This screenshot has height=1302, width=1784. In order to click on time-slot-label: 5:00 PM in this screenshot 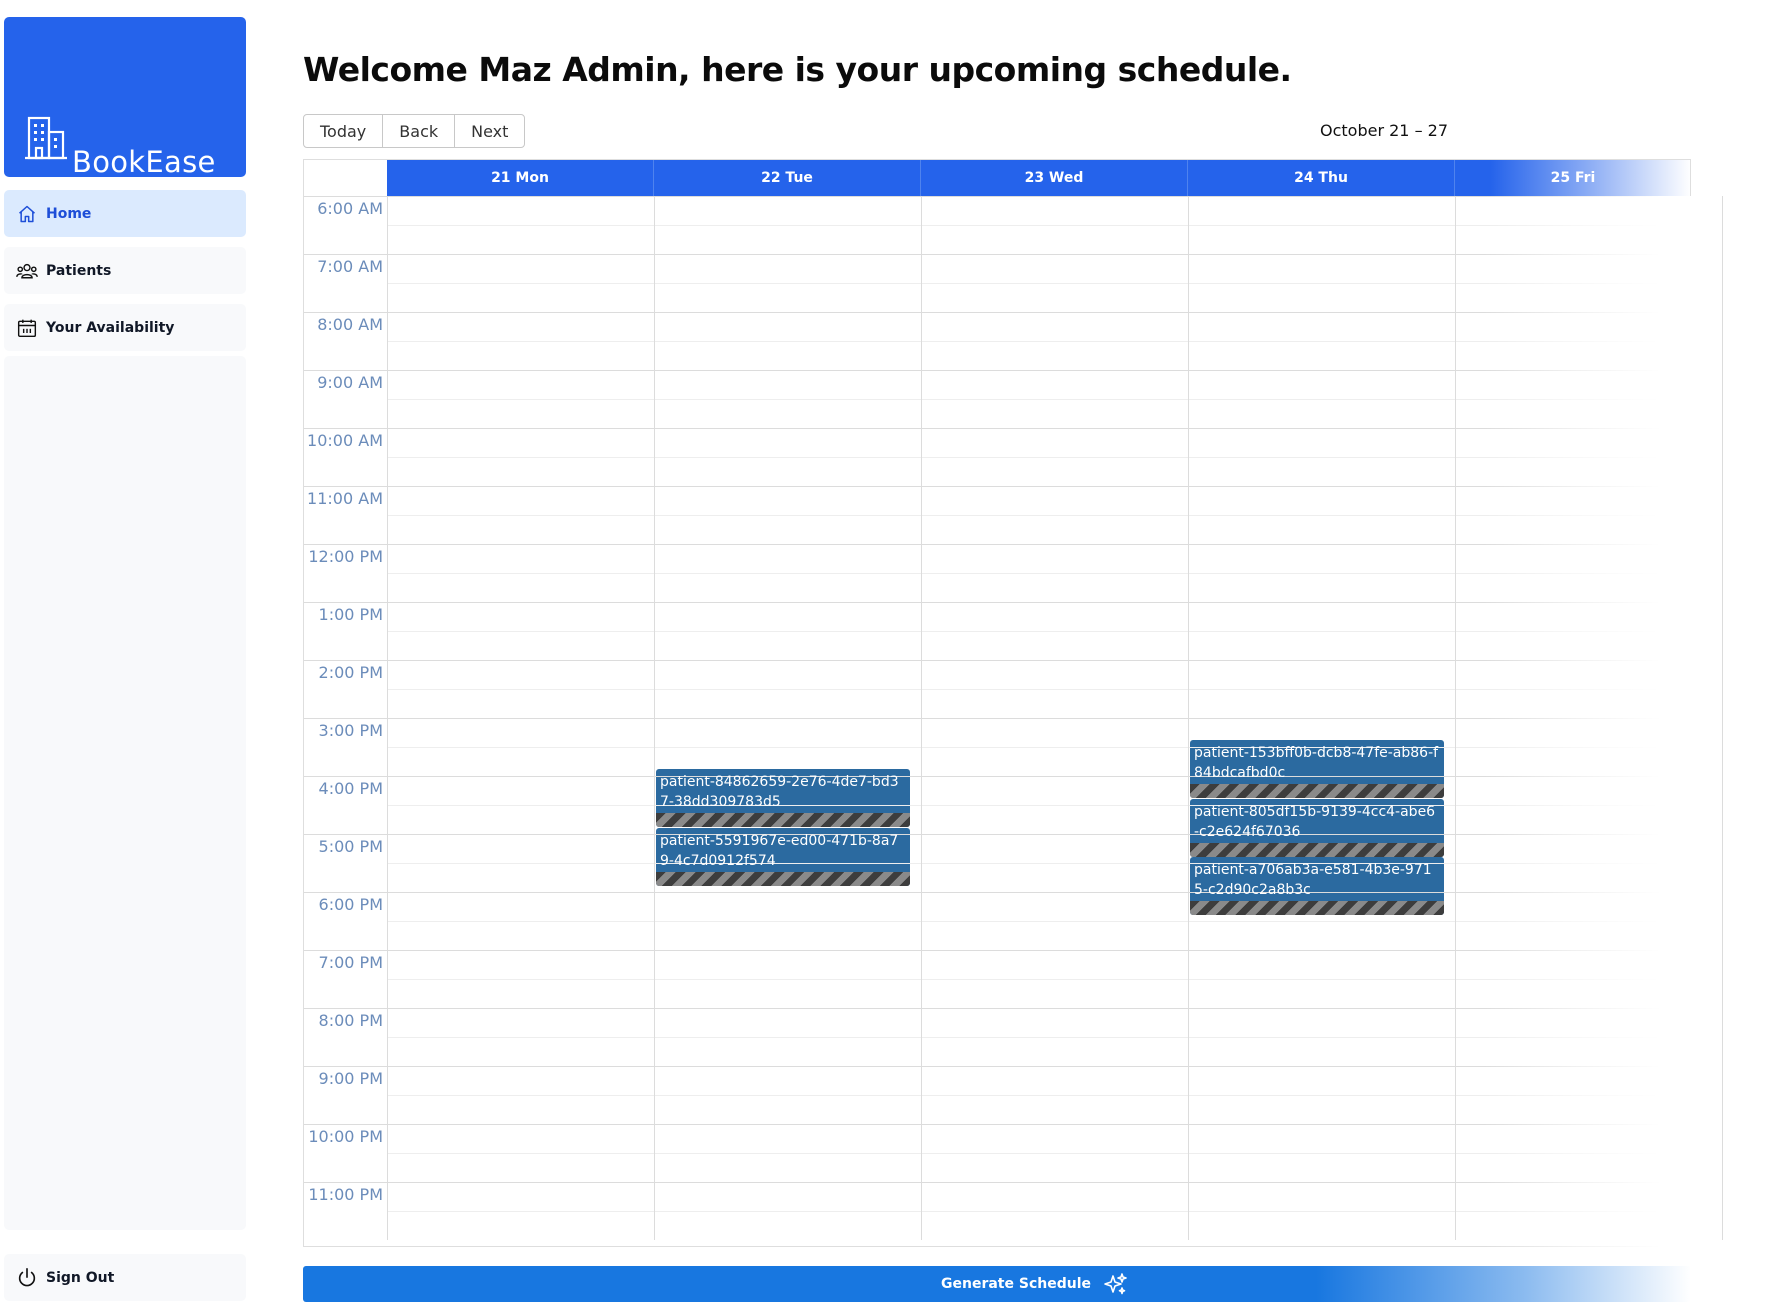, I will do `click(350, 846)`.